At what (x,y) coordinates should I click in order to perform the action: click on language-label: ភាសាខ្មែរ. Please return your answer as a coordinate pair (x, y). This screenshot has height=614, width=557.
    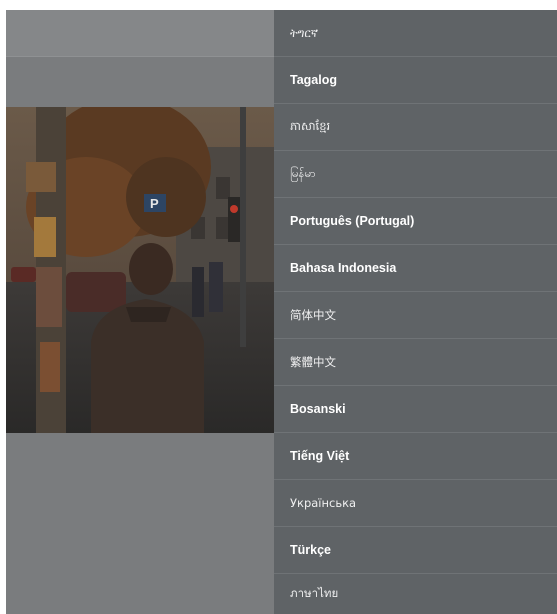
    Looking at the image, I should click on (310, 125).